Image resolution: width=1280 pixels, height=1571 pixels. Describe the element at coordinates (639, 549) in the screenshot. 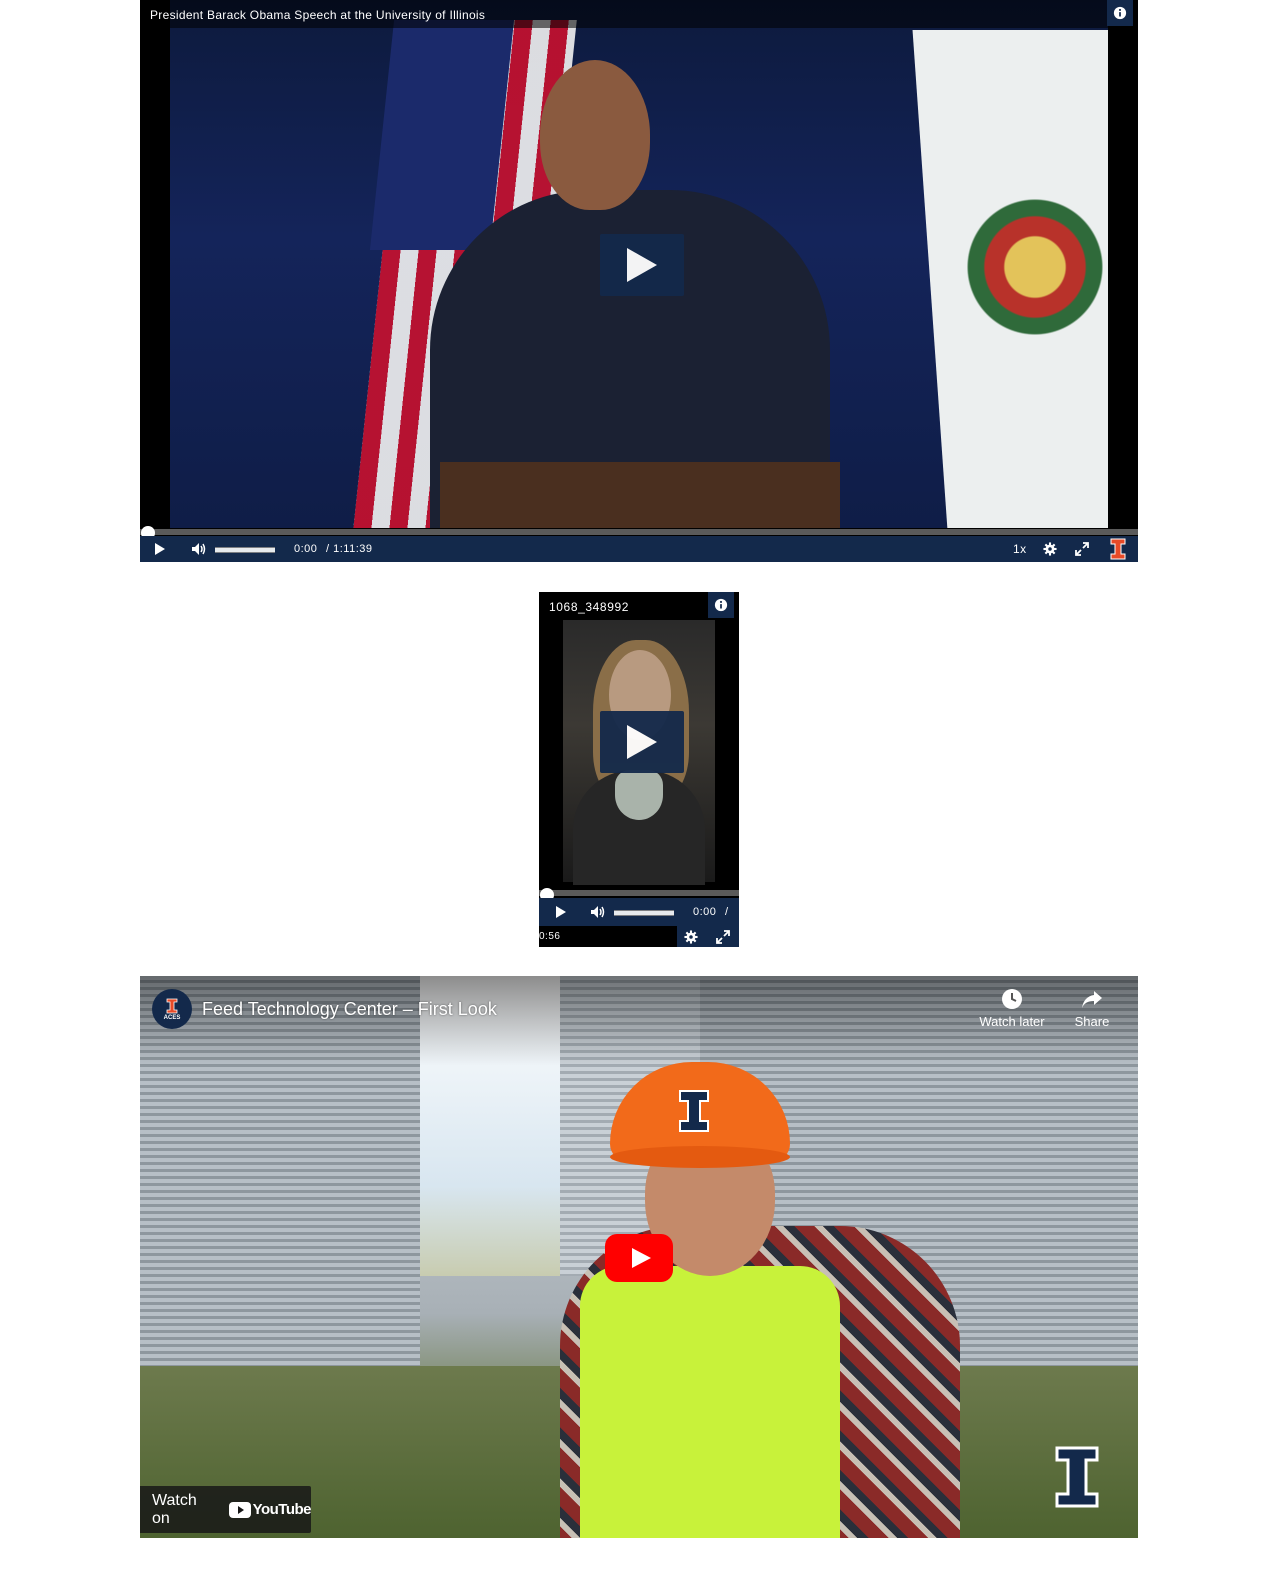

I see `control-bar: 0:00 / 1:11:39 1x` at that location.